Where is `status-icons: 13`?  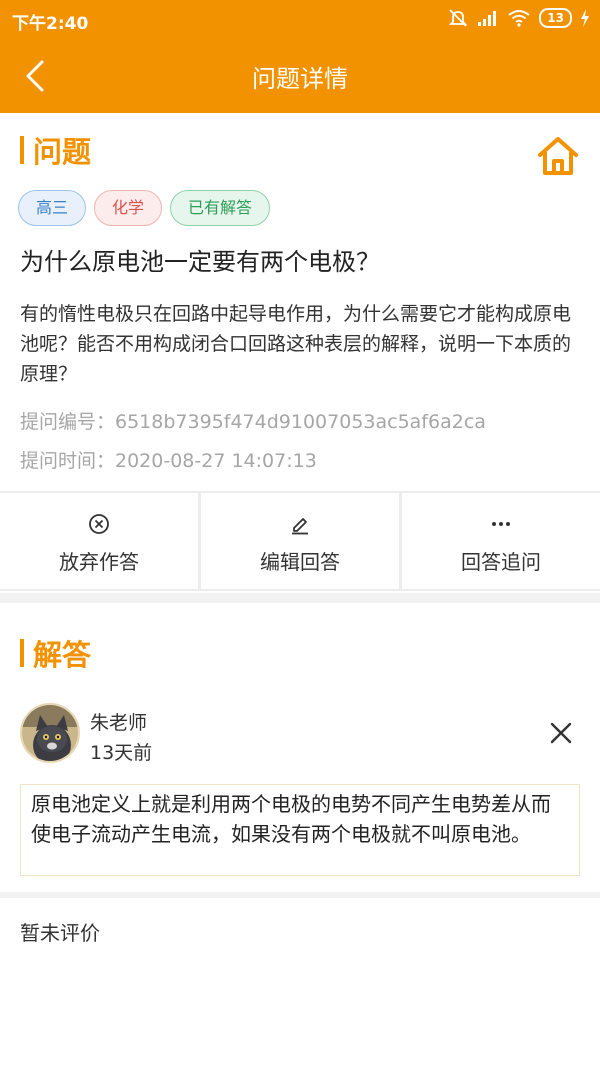
status-icons: 13 is located at coordinates (518, 18).